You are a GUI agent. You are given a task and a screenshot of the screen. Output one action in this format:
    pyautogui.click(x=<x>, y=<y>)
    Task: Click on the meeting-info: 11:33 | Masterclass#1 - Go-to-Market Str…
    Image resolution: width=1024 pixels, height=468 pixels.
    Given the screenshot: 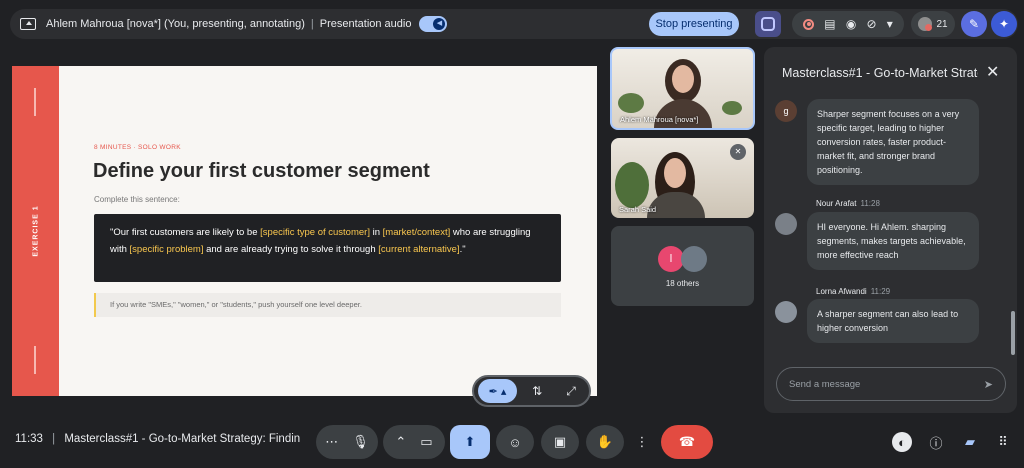 What is the action you would take?
    pyautogui.click(x=157, y=439)
    